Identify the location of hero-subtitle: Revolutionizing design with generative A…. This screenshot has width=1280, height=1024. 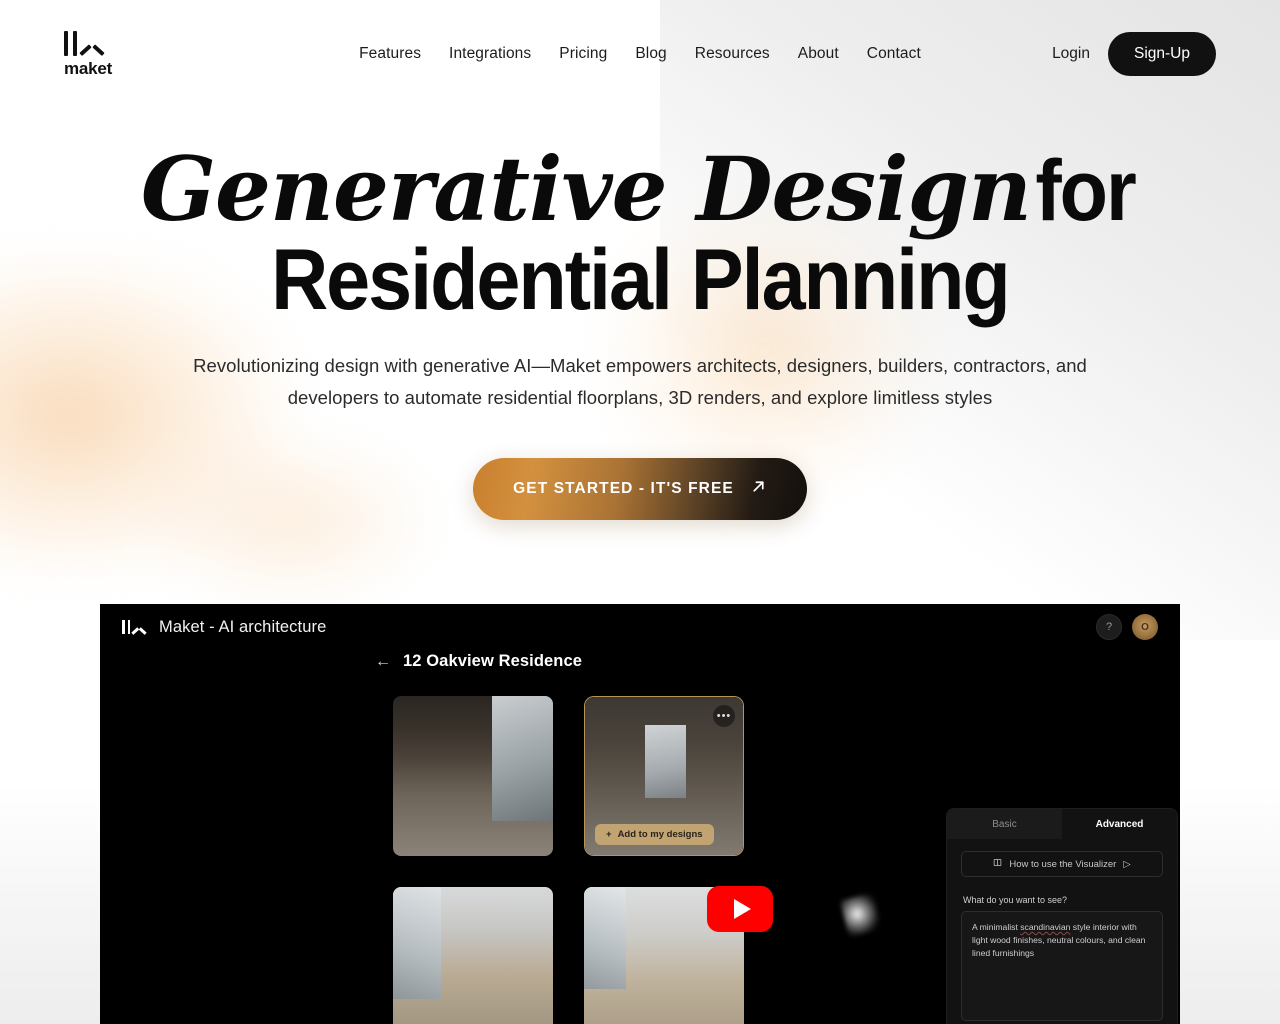
(640, 382).